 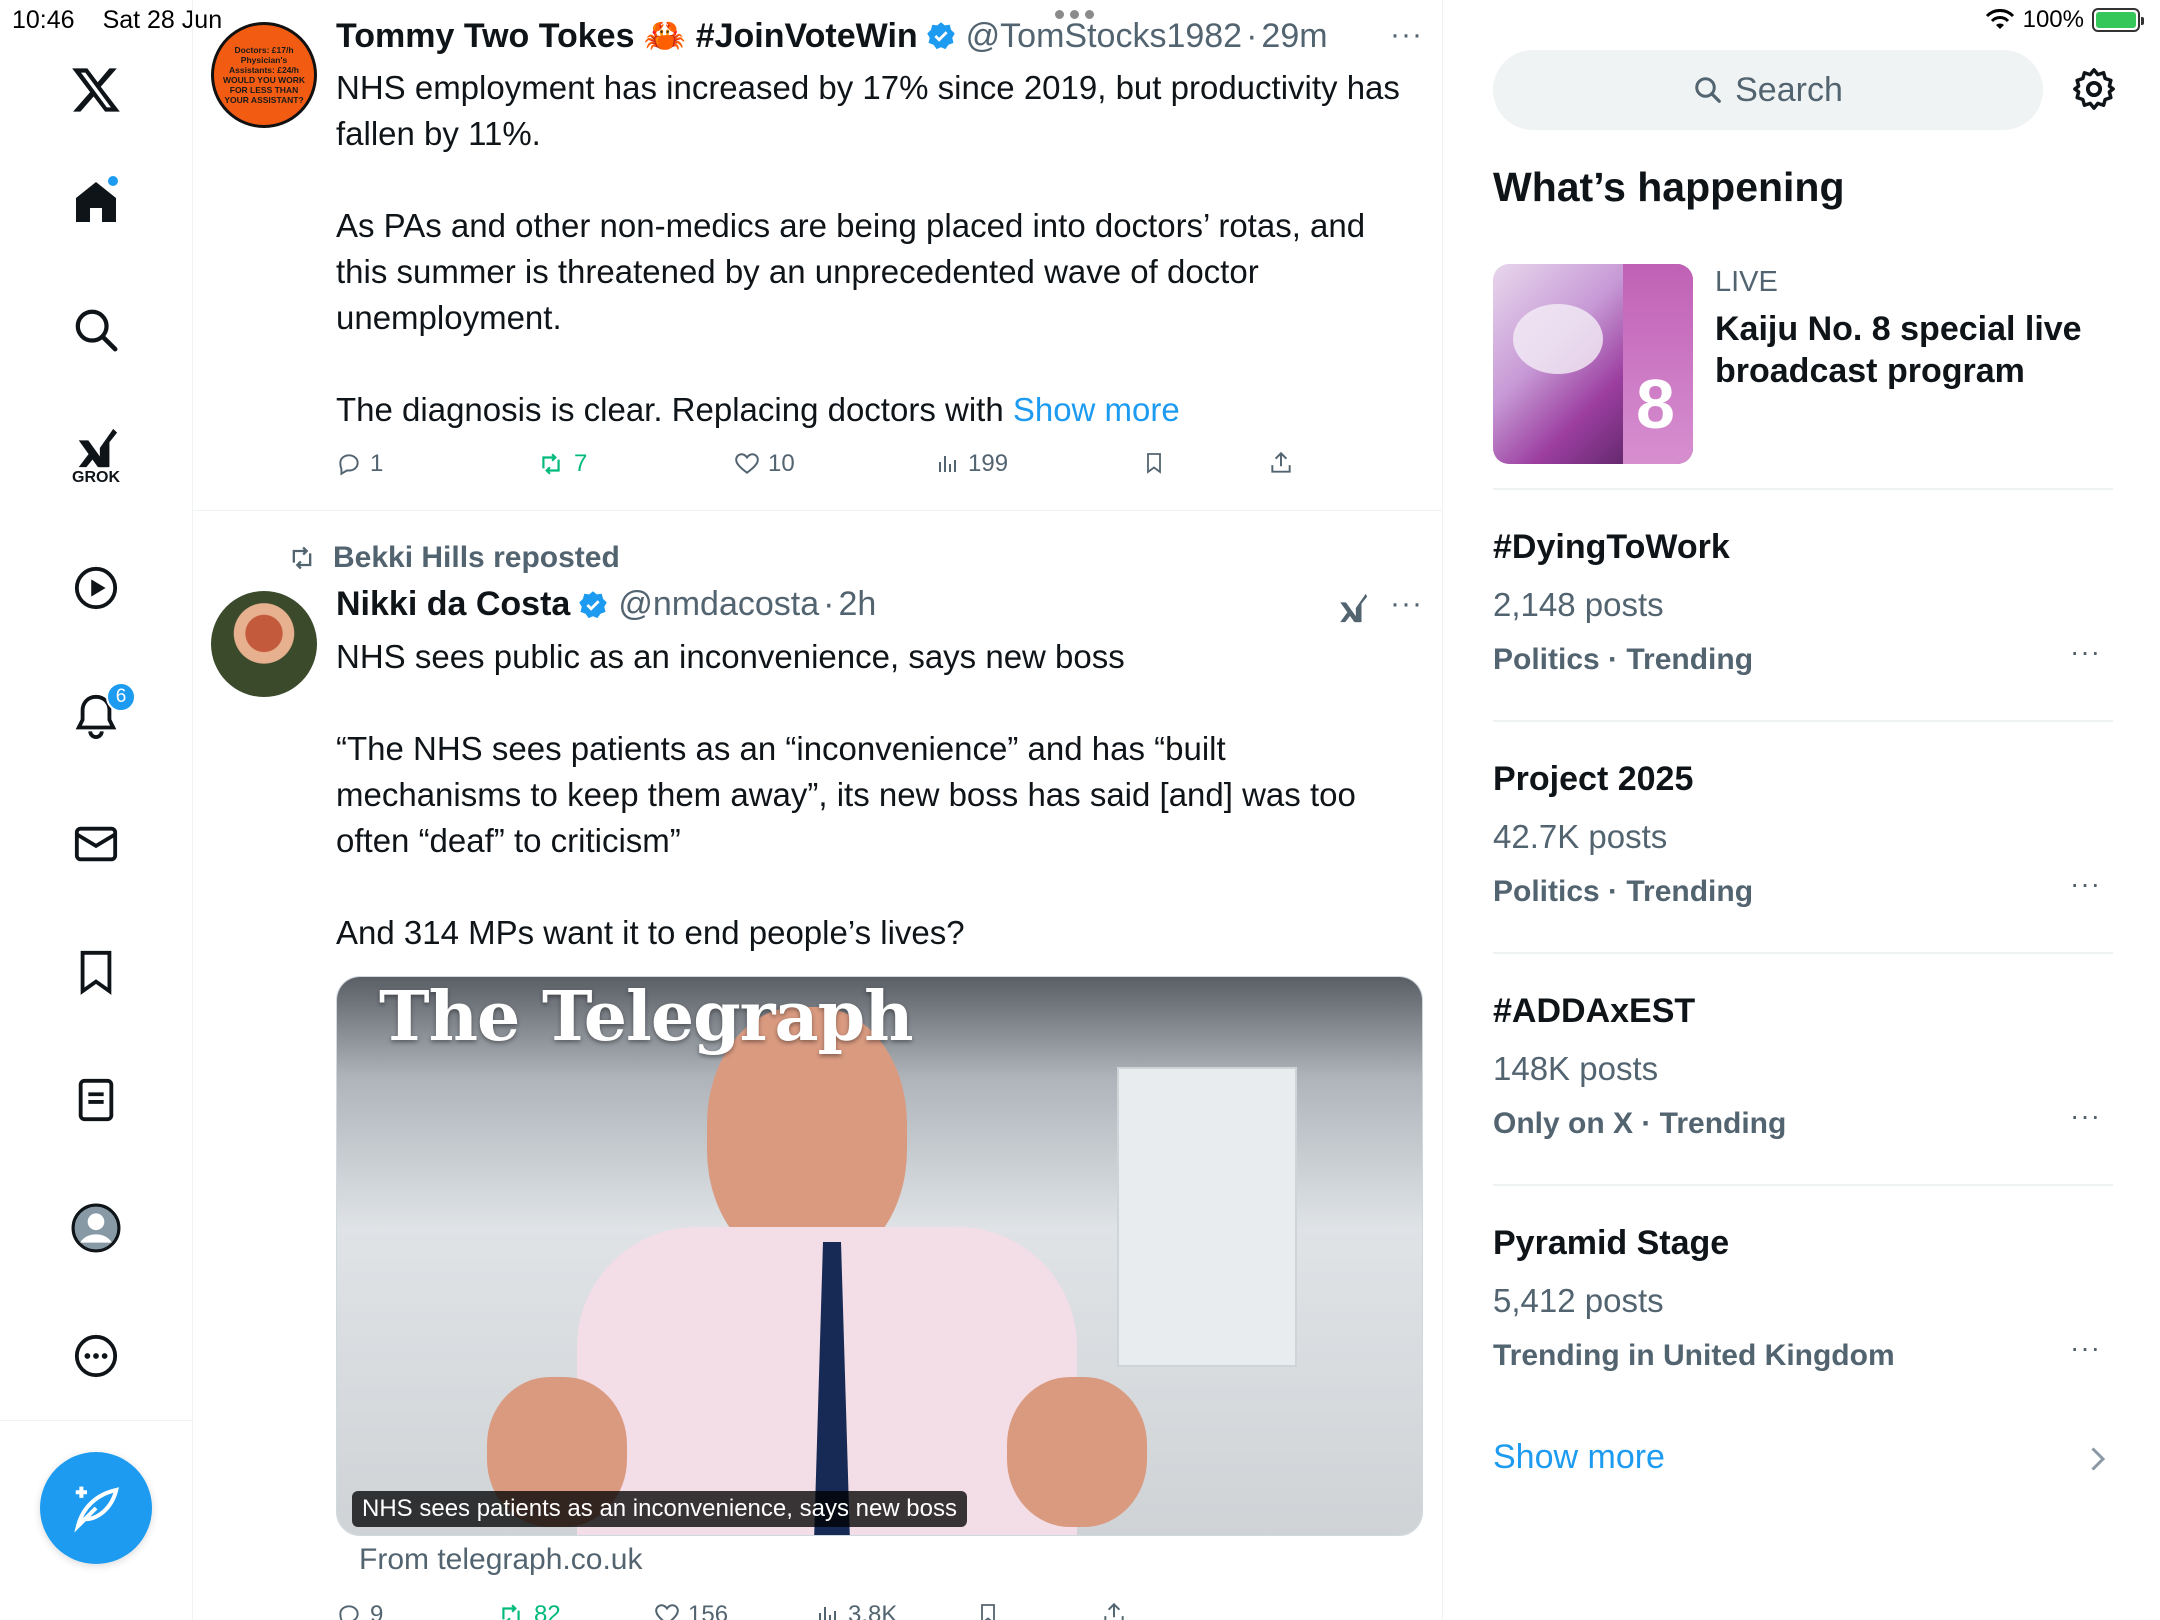 I want to click on repost-by-label: Bekki Hills reposted, so click(x=476, y=557).